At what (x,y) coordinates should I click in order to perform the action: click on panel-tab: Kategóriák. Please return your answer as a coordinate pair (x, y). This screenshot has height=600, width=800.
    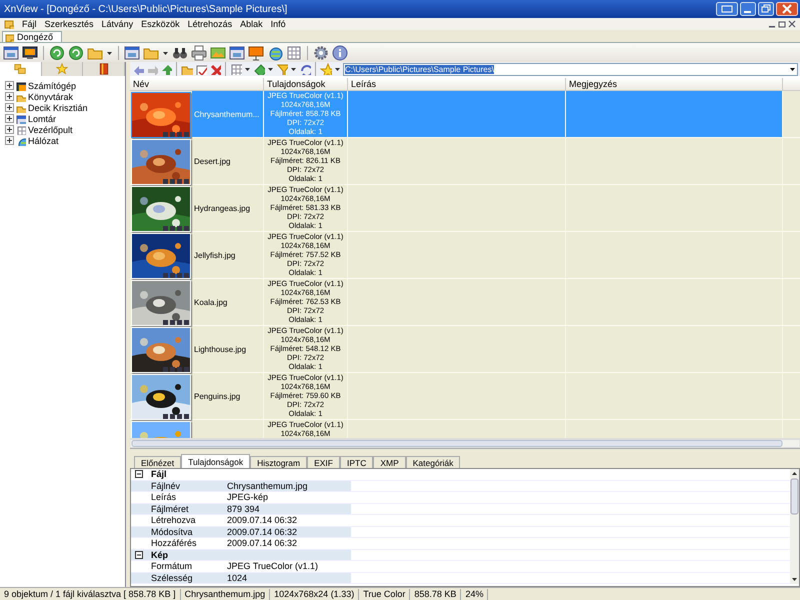
    Looking at the image, I should click on (433, 462).